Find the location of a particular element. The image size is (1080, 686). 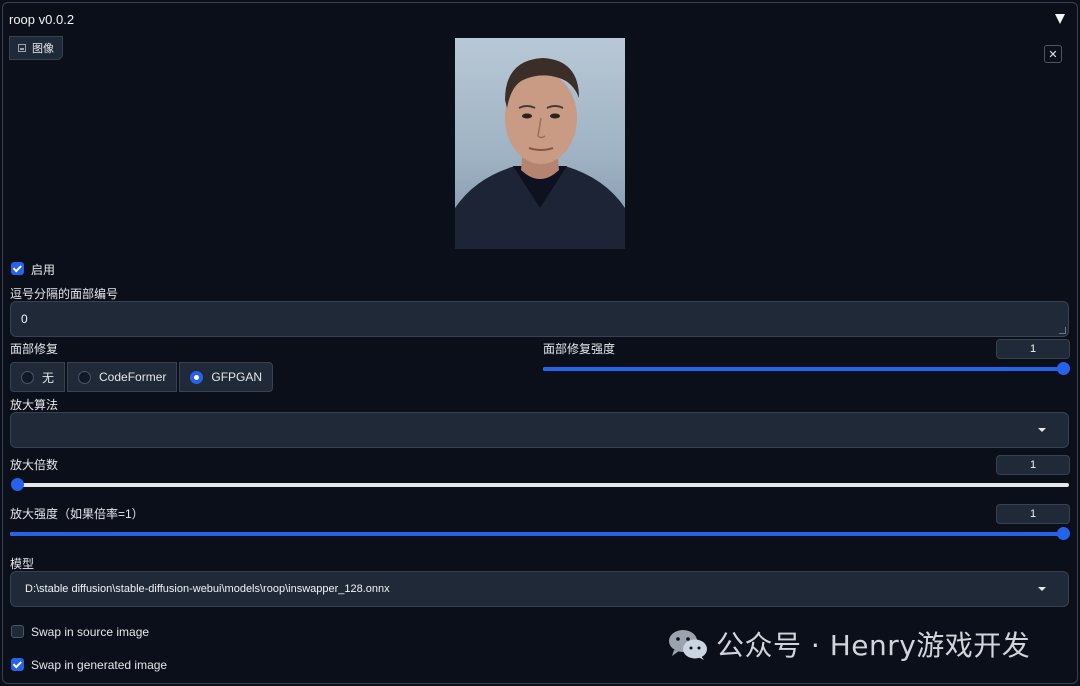

upscale-strength-label: 放大强度（如果倍率=1） is located at coordinates (77, 514).